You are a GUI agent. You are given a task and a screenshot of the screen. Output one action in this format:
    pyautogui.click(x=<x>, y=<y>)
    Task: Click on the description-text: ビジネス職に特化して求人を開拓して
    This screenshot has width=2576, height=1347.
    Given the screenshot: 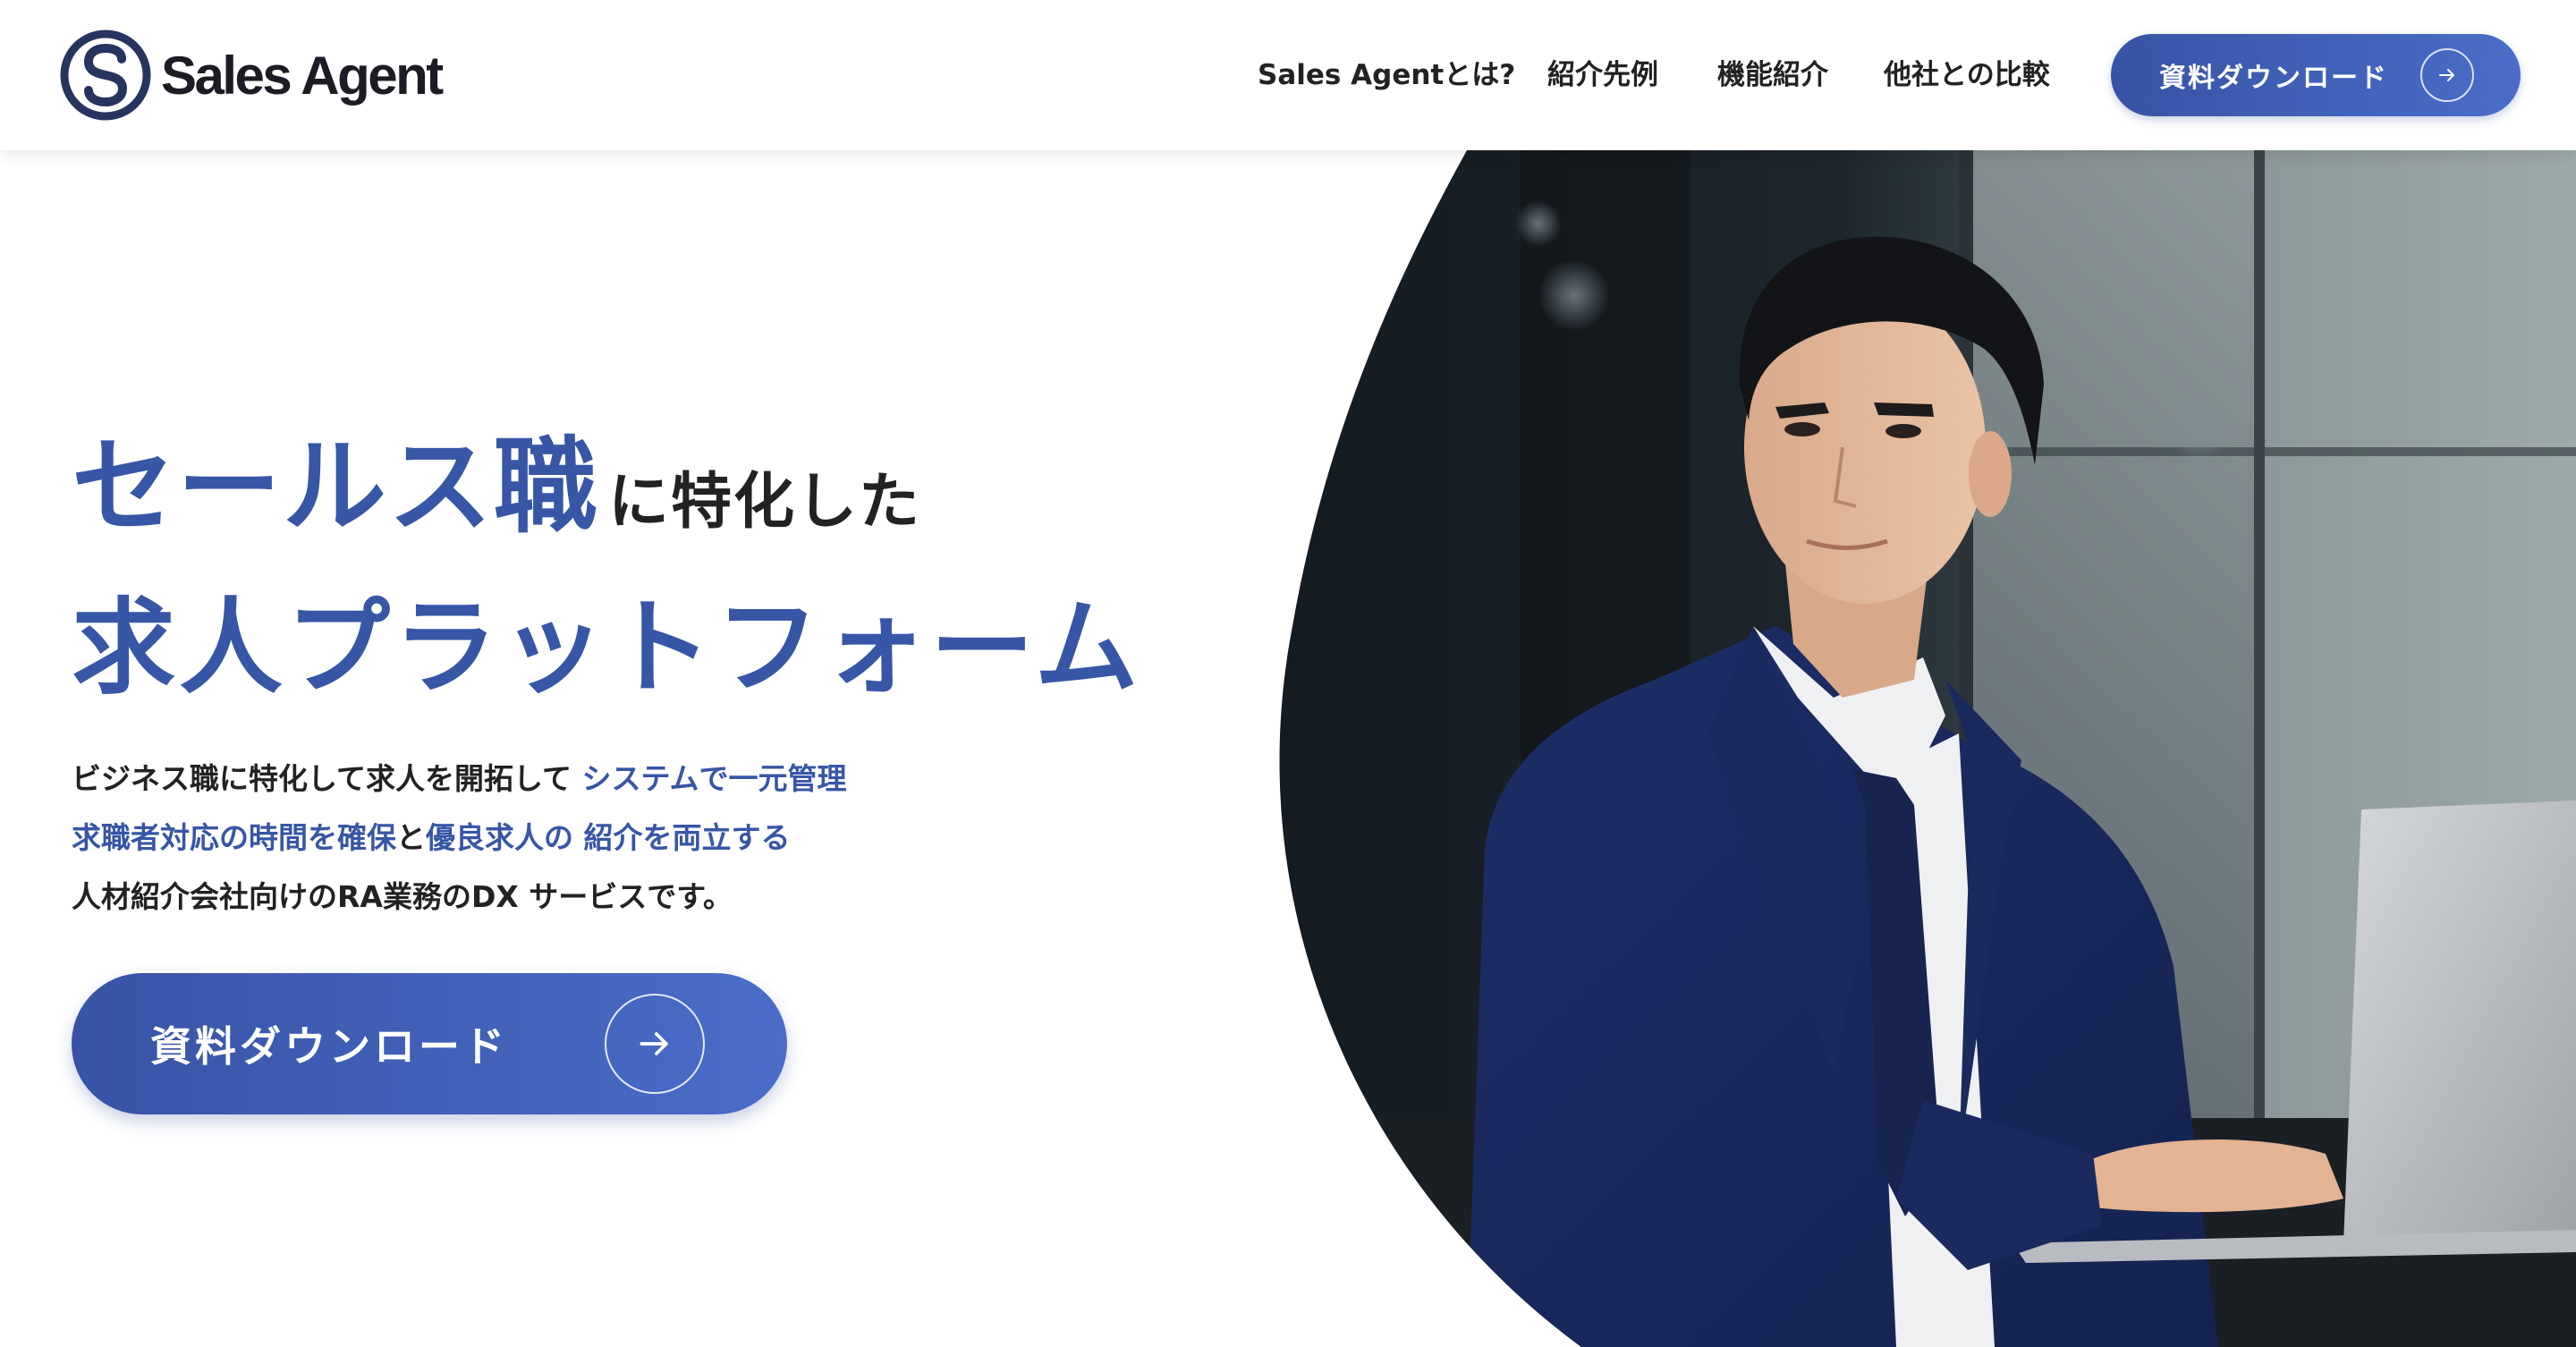 What is the action you would take?
    pyautogui.click(x=322, y=778)
    